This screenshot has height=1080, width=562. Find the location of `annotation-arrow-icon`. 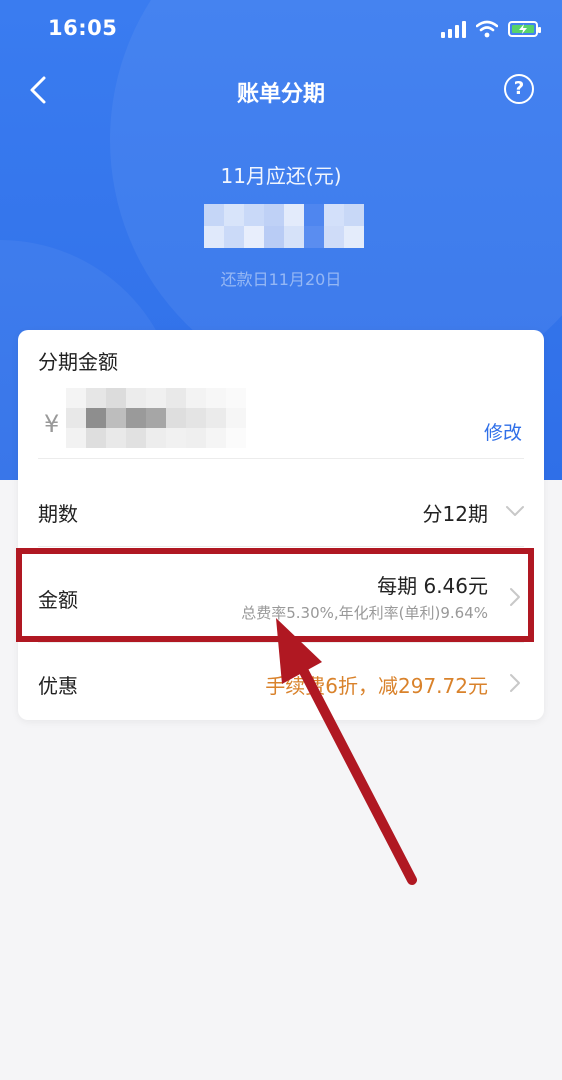

annotation-arrow-icon is located at coordinates (346, 751).